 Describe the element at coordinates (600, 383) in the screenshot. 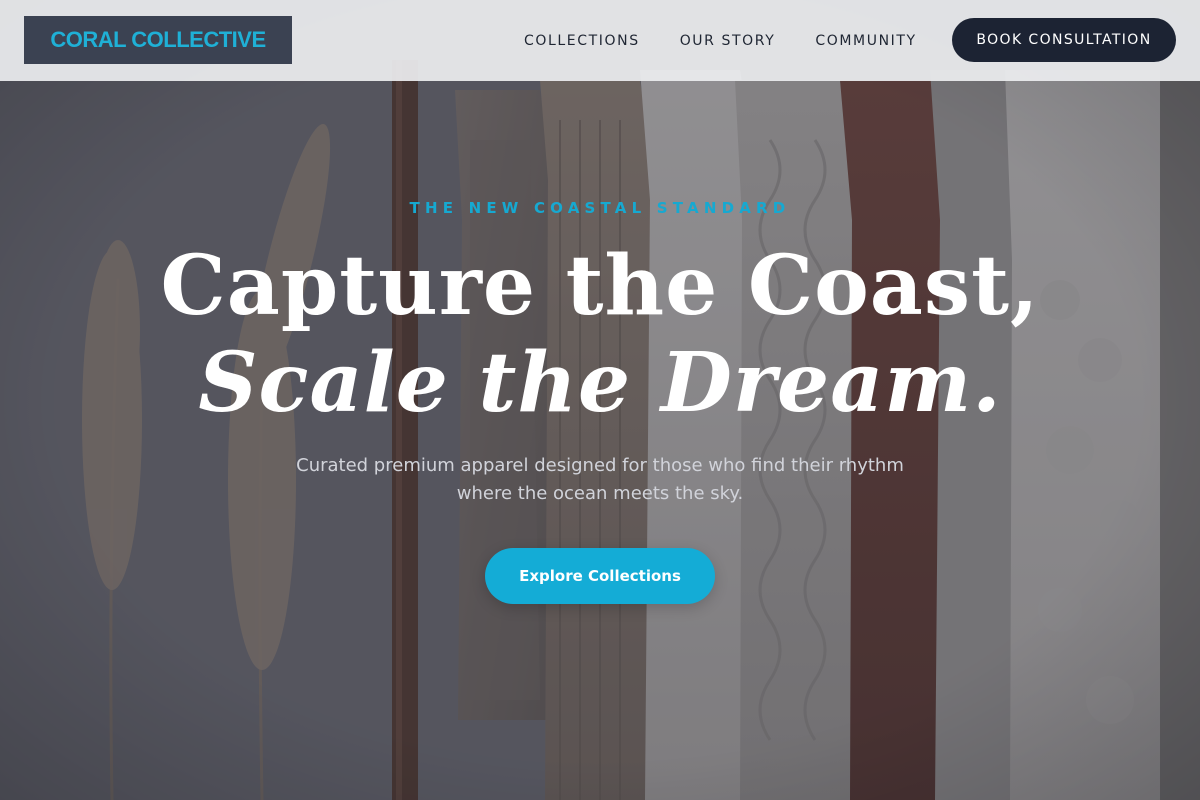

I see `hero-headline-line2: Scale the Dream.` at that location.